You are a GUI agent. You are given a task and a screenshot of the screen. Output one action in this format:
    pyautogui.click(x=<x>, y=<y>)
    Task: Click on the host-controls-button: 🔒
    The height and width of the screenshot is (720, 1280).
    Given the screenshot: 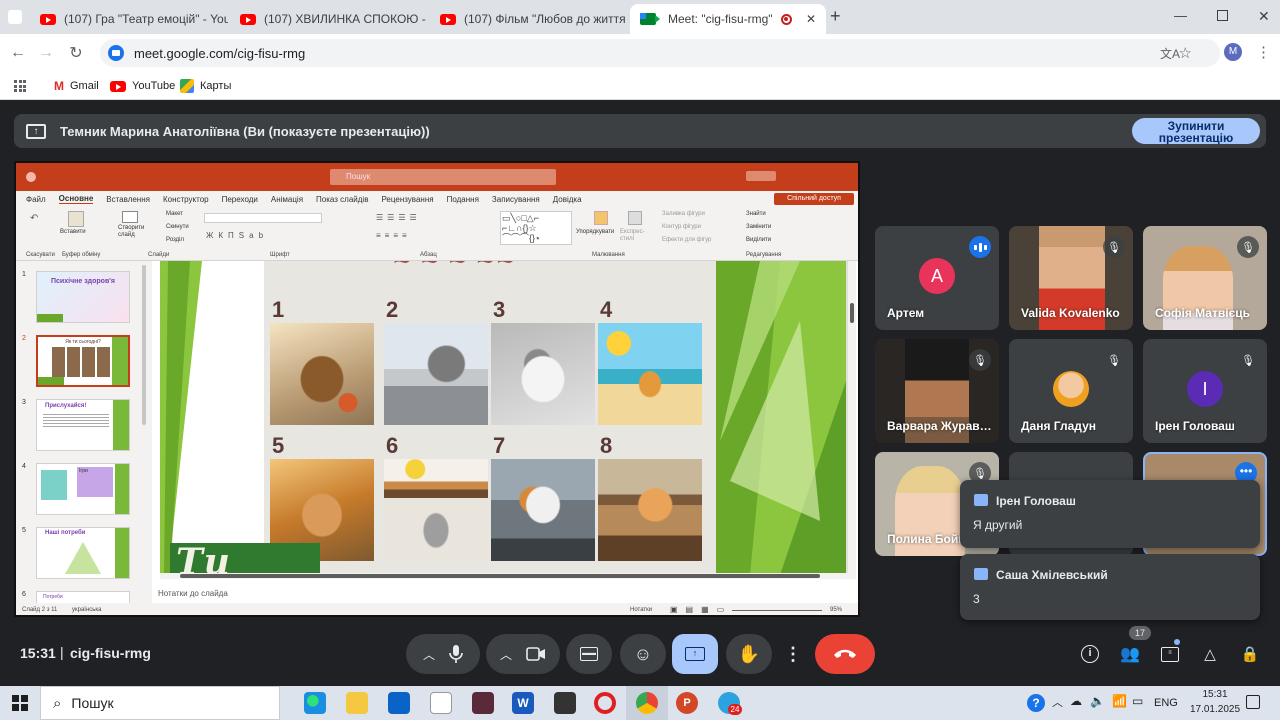 What is the action you would take?
    pyautogui.click(x=1250, y=654)
    